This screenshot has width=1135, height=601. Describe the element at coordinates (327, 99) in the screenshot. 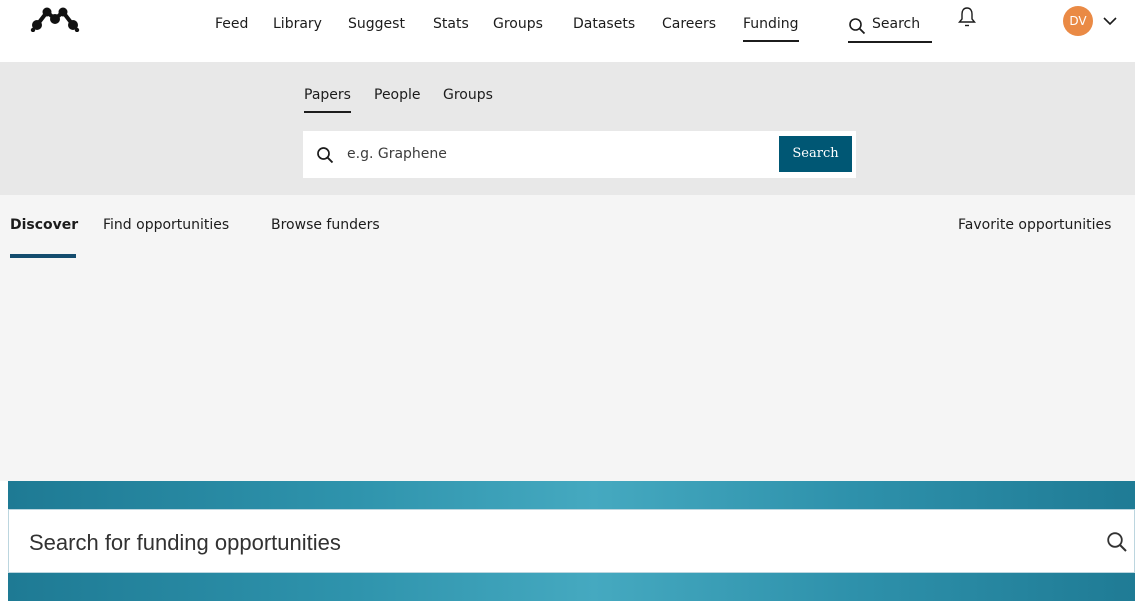

I see `tab-papers: Papers` at that location.